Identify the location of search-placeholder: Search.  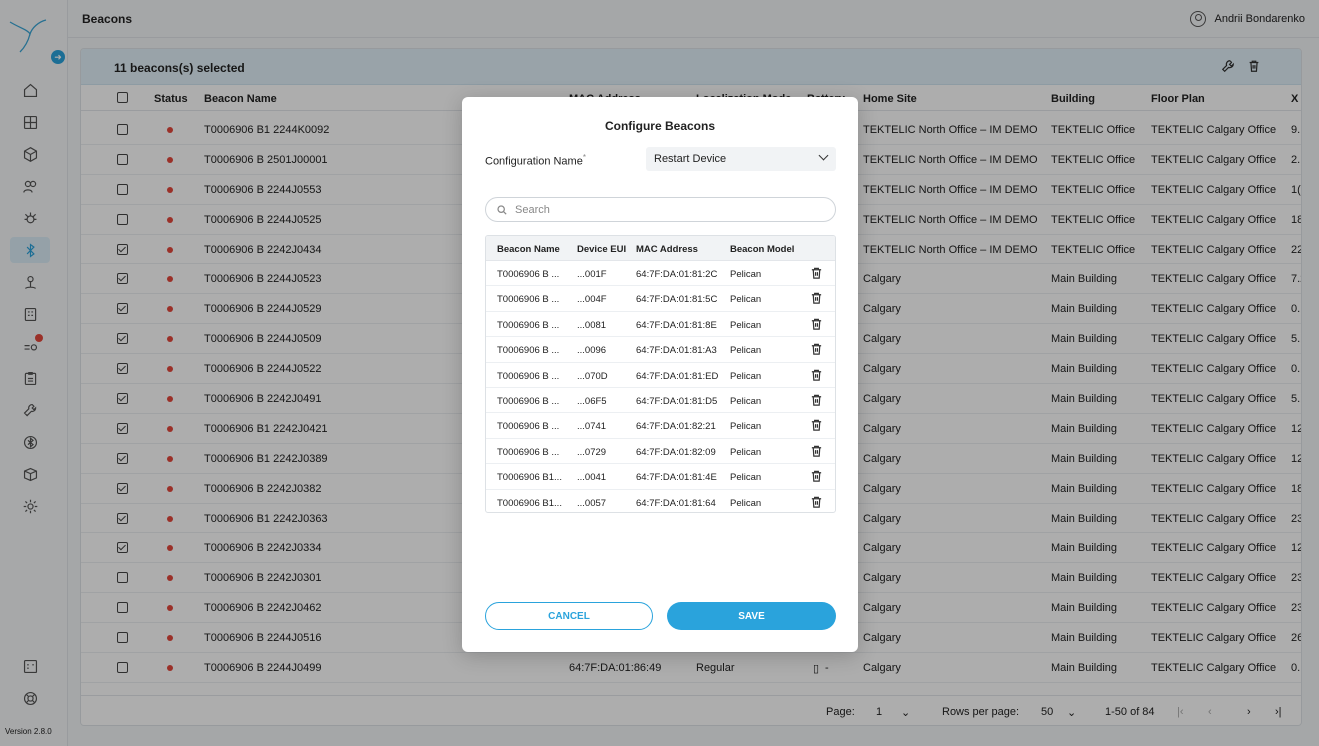
(532, 210).